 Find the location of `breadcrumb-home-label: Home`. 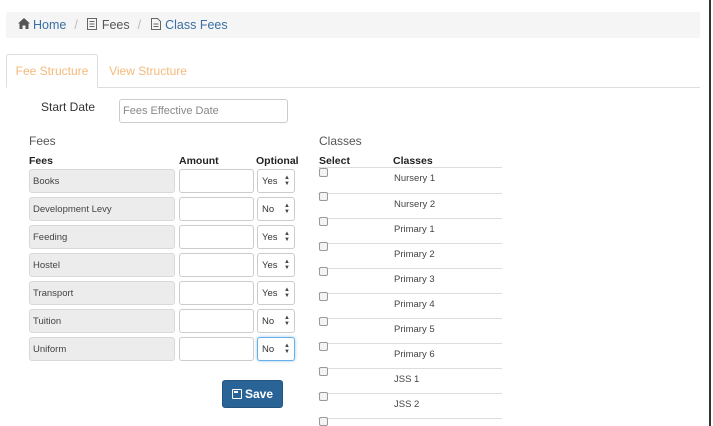

breadcrumb-home-label: Home is located at coordinates (50, 25).